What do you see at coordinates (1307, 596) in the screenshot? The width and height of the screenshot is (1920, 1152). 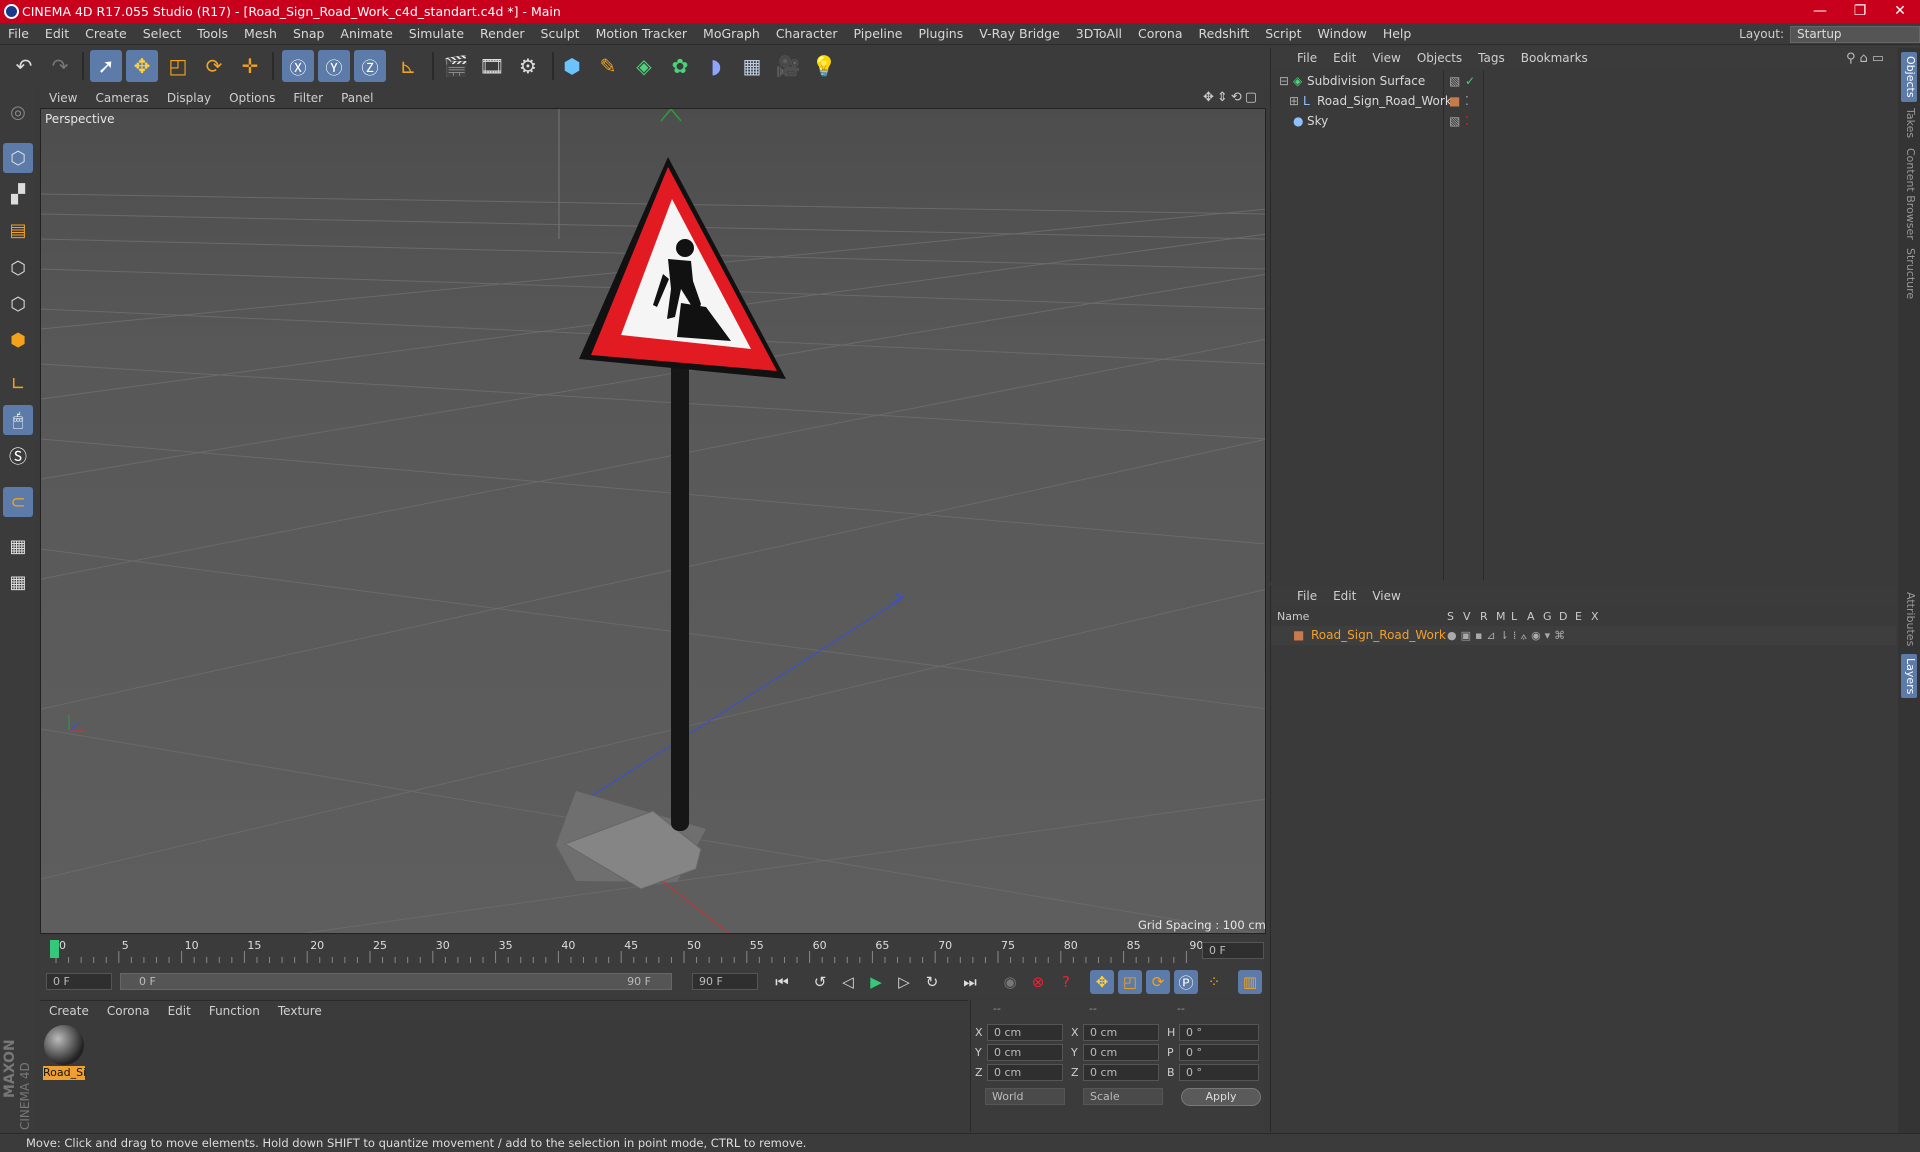 I see `layer-menu-file: File` at bounding box center [1307, 596].